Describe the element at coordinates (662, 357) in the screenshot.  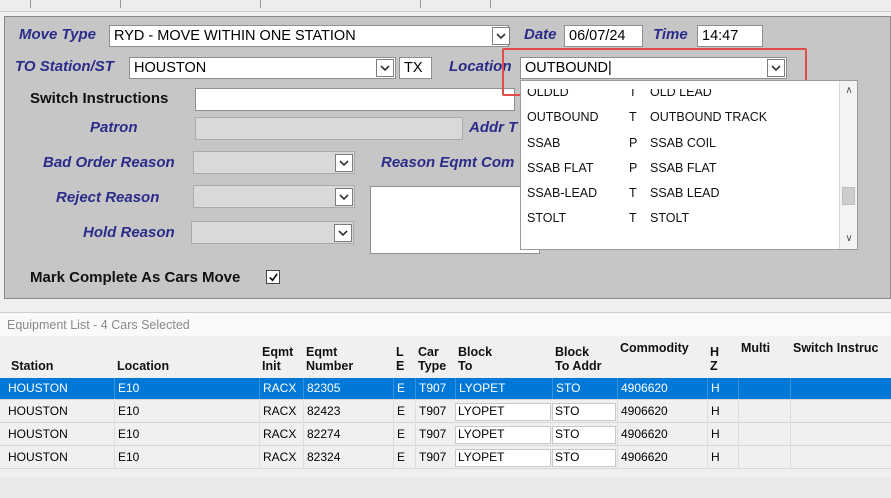
I see `col-header-commodity: Commodity` at that location.